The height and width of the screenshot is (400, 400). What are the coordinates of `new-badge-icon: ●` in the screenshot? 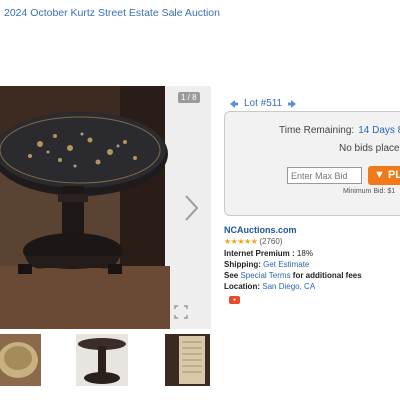 It's located at (234, 300).